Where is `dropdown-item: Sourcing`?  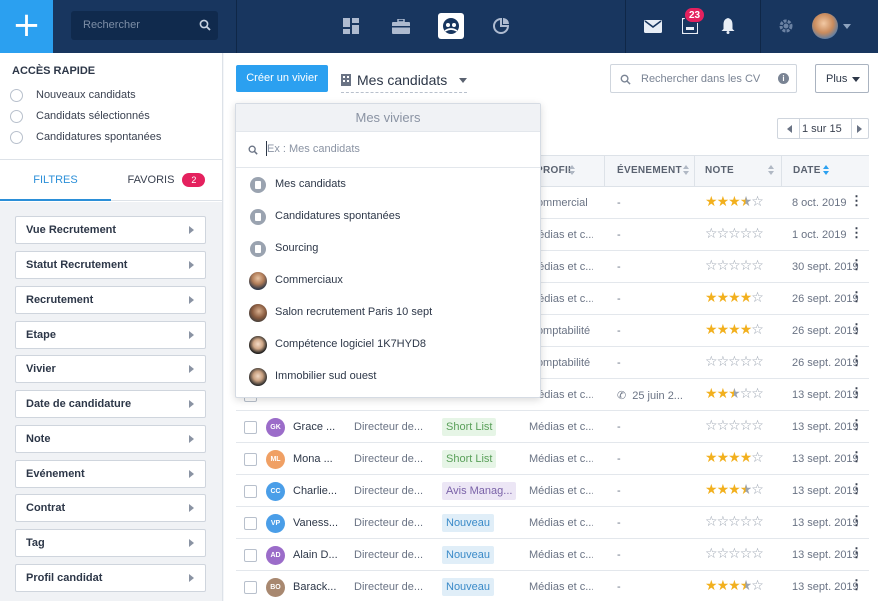 dropdown-item: Sourcing is located at coordinates (388, 249).